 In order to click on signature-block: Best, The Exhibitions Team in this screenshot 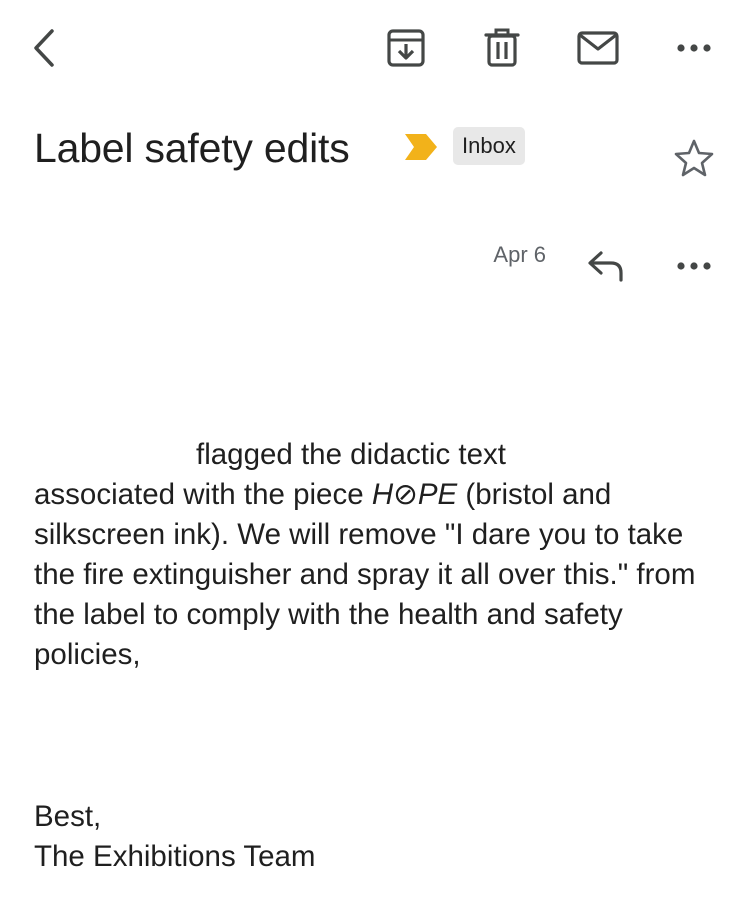, I will do `click(379, 837)`.